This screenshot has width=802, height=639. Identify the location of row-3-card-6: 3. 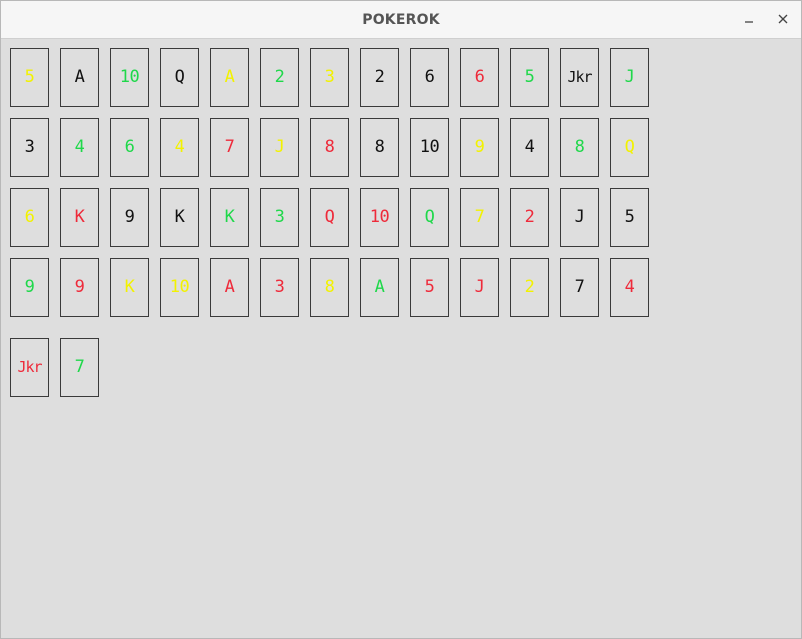
(279, 217).